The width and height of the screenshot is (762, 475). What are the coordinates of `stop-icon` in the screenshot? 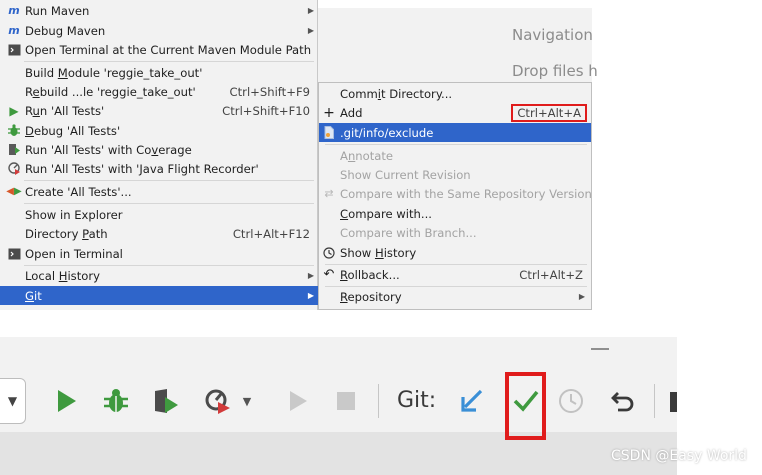 It's located at (346, 401).